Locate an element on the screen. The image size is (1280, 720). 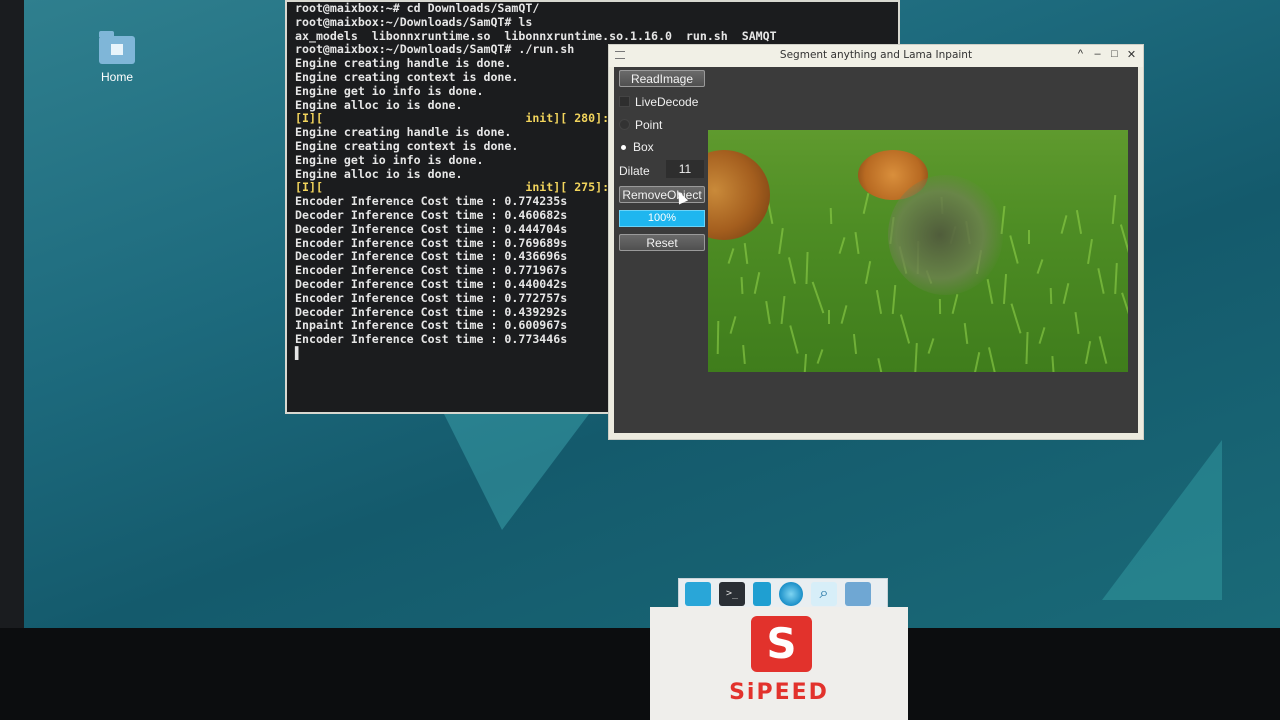
folder-icon is located at coordinates (858, 594).